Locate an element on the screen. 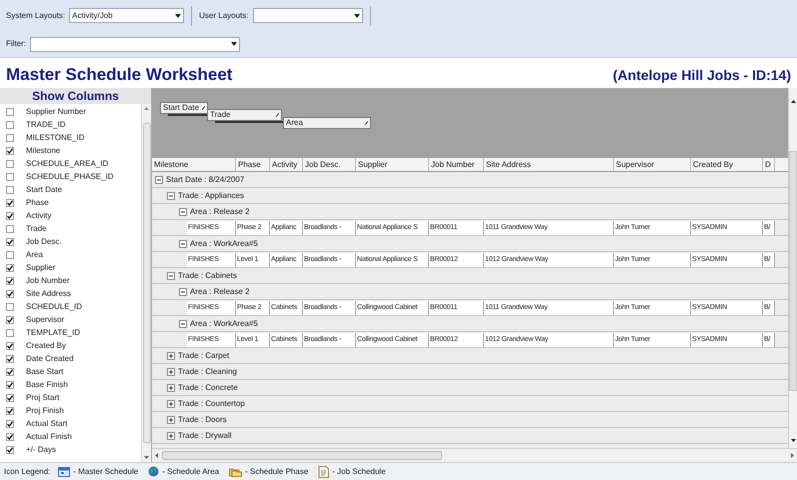 Image resolution: width=797 pixels, height=480 pixels. column-name: Created By is located at coordinates (46, 346).